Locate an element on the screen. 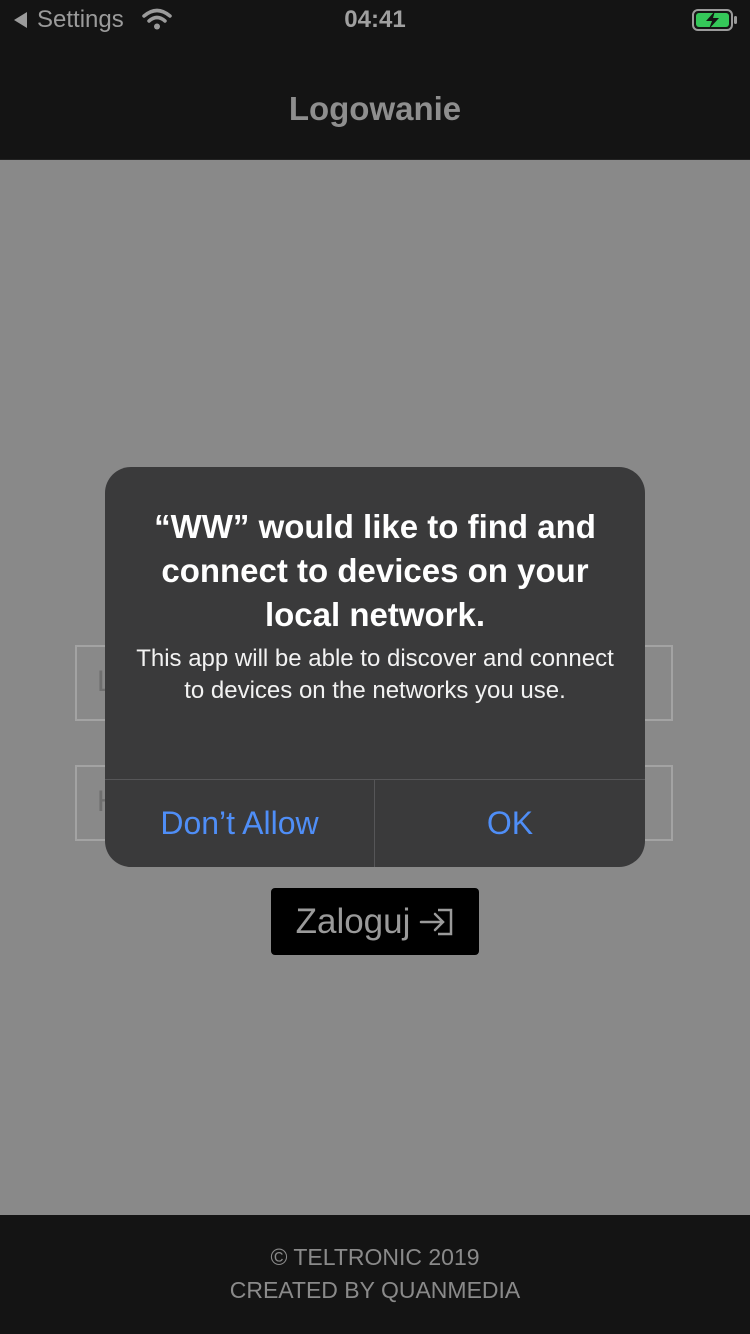 This screenshot has height=1334, width=750. status-bar: Settings 04:41 is located at coordinates (375, 20).